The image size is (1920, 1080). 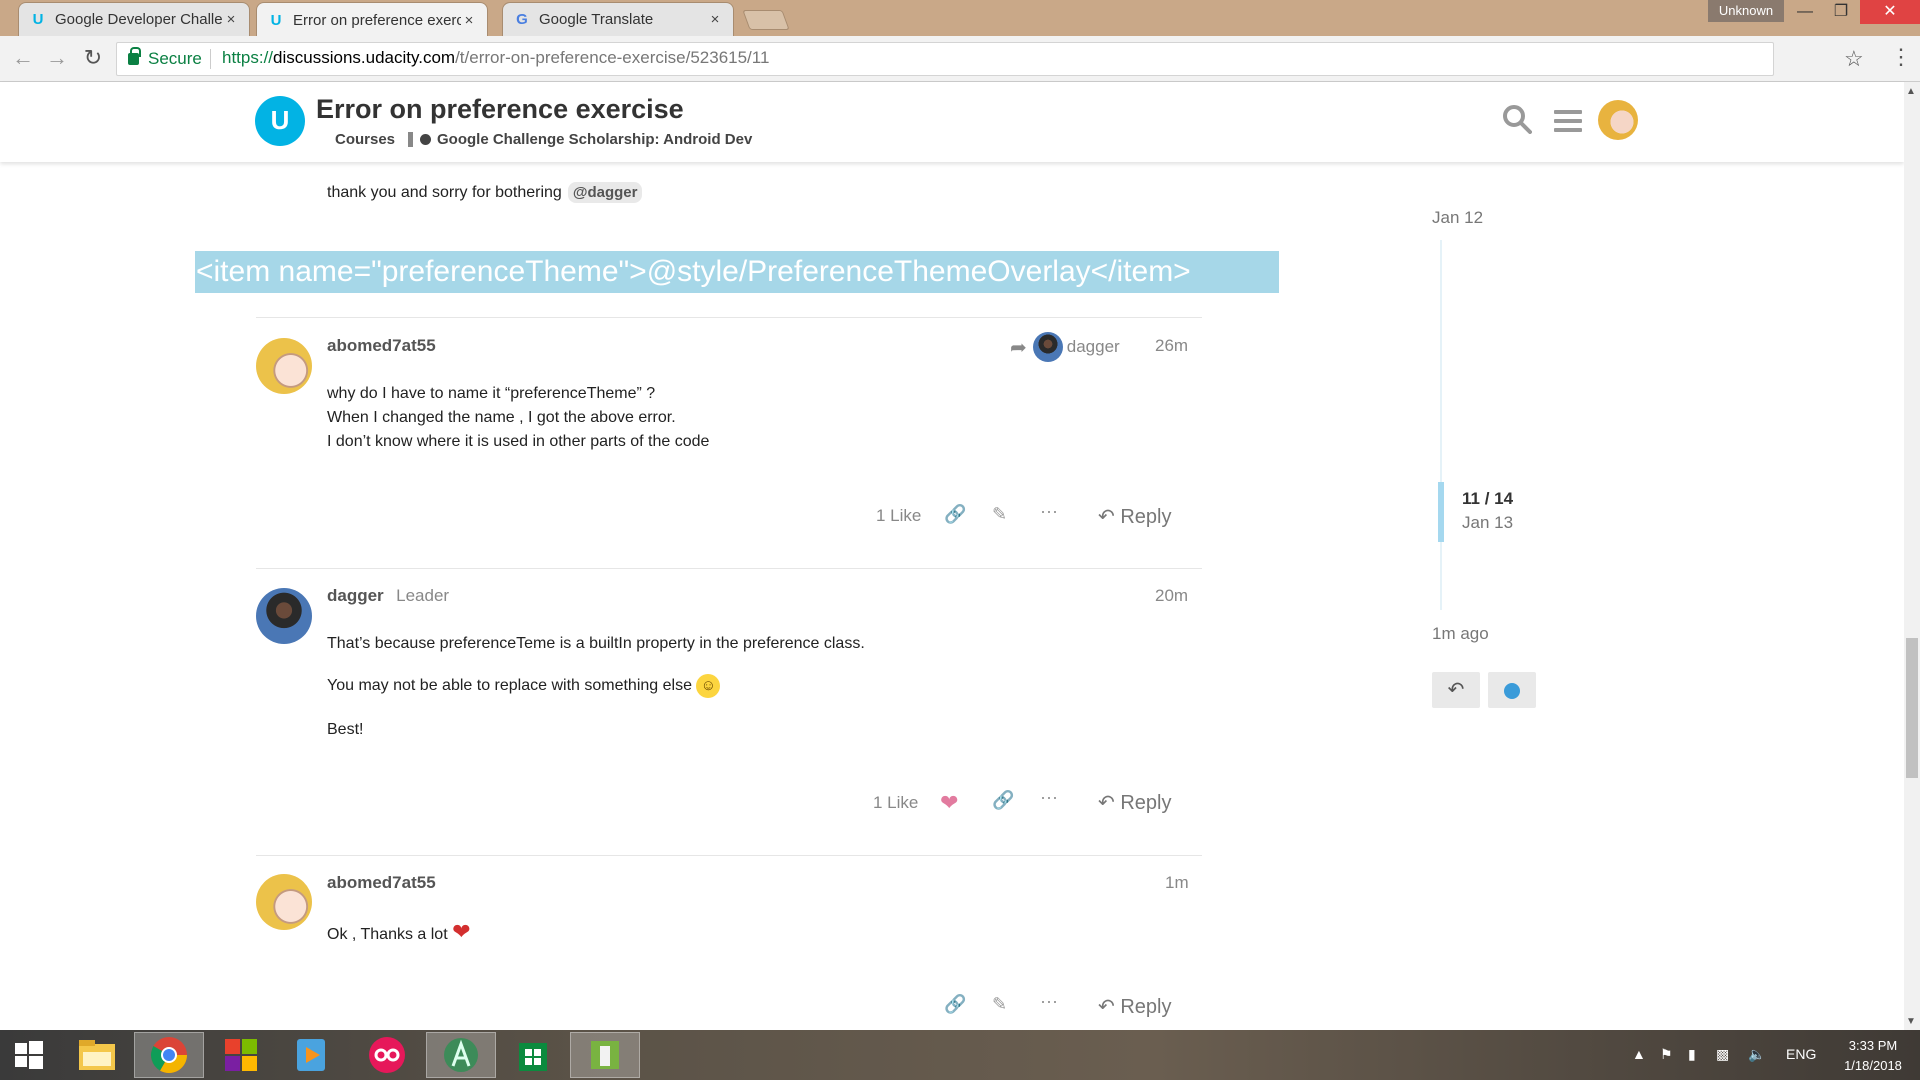 What do you see at coordinates (388, 596) in the screenshot?
I see `post-author: dagger Leader` at bounding box center [388, 596].